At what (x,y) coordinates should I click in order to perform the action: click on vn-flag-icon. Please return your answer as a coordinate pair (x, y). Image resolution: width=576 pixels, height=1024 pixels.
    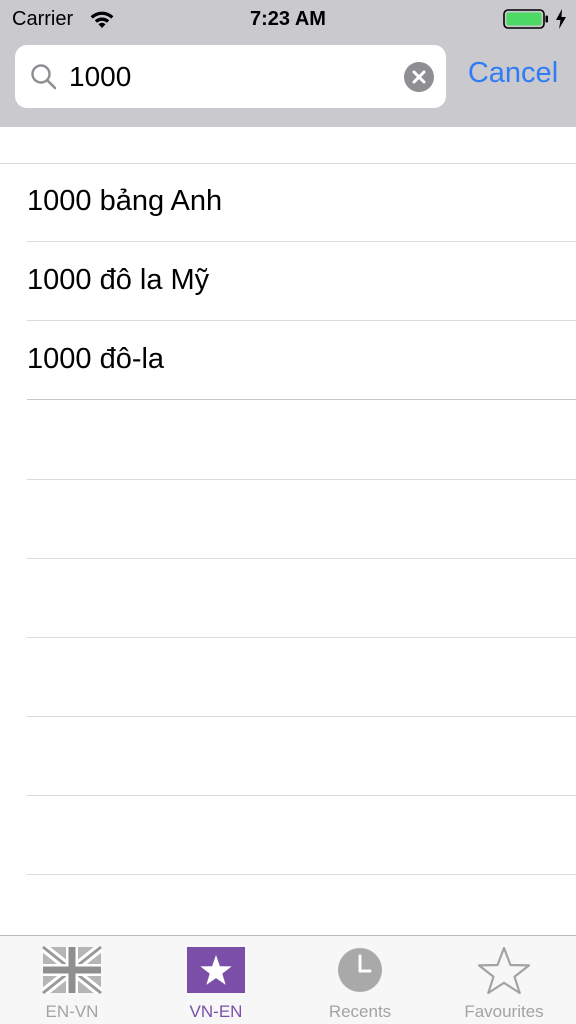
    Looking at the image, I should click on (216, 970).